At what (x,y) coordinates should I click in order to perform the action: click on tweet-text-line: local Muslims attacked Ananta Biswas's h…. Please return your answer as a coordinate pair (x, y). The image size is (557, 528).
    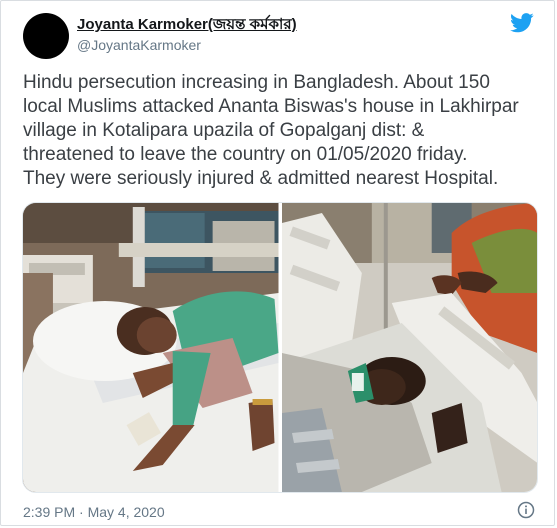
    Looking at the image, I should click on (271, 106).